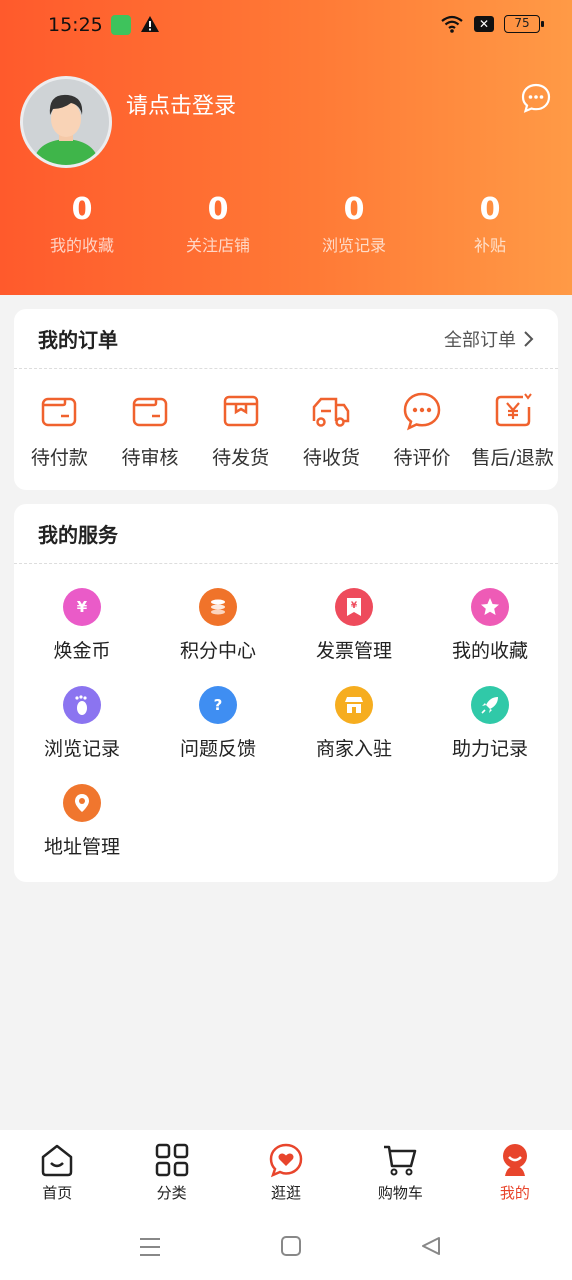 The image size is (572, 1280). What do you see at coordinates (57, 1193) in the screenshot?
I see `tab-label: 首页` at bounding box center [57, 1193].